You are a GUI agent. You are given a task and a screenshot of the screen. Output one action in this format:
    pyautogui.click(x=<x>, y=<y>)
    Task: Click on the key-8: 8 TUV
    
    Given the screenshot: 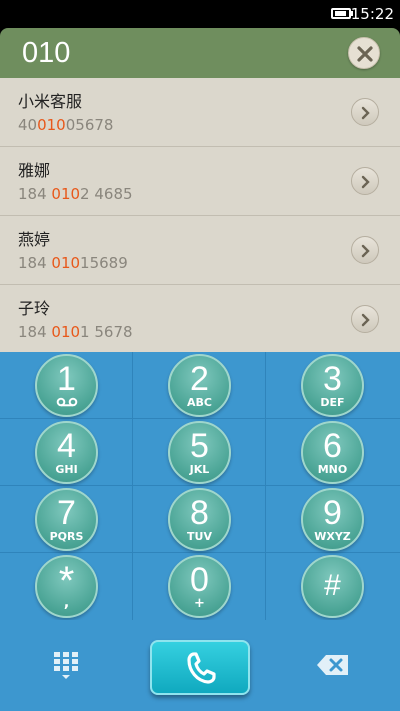 What is the action you would take?
    pyautogui.click(x=199, y=519)
    